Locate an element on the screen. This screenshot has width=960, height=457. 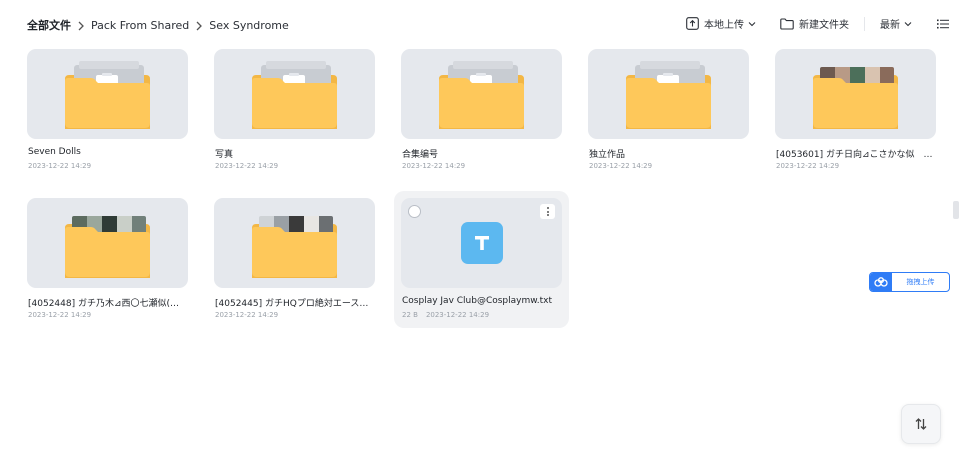
toolbar: 本地上传 新建文件夹 最新 is located at coordinates (820, 23).